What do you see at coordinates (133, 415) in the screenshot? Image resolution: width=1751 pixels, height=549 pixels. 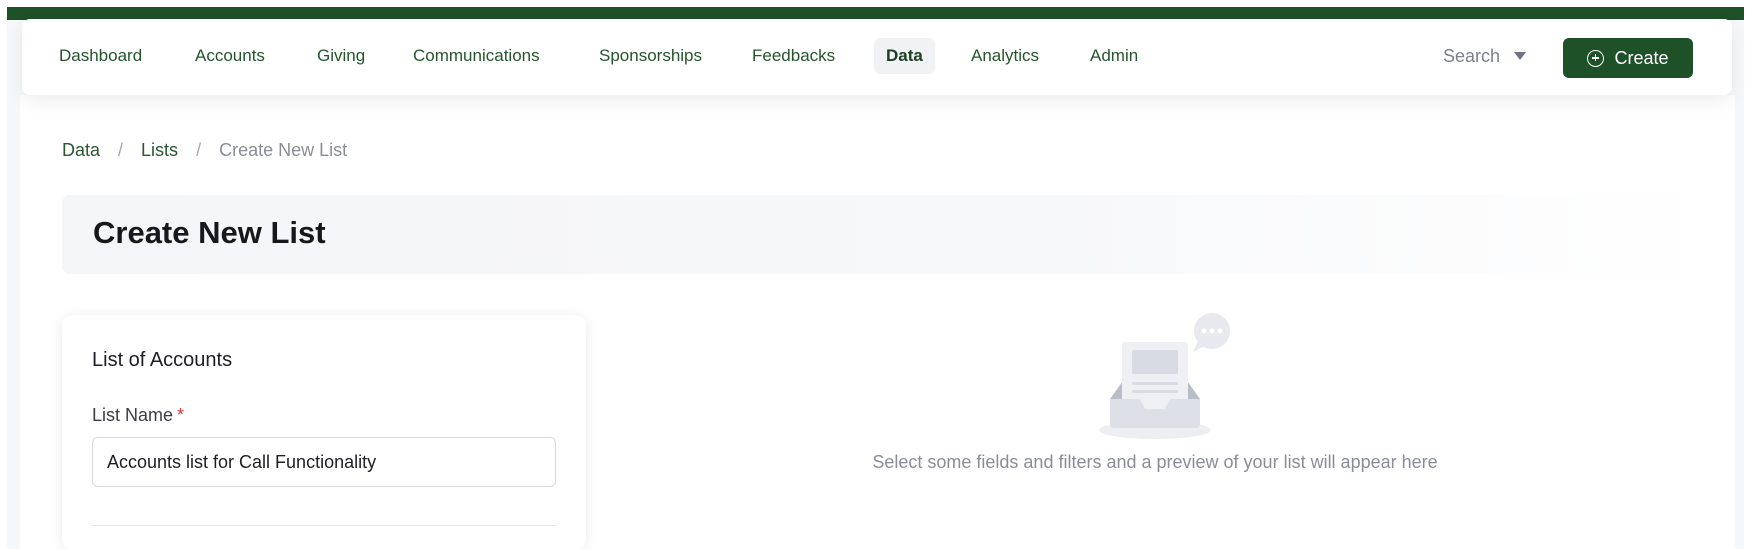 I see `list-name-label-text: List Name` at bounding box center [133, 415].